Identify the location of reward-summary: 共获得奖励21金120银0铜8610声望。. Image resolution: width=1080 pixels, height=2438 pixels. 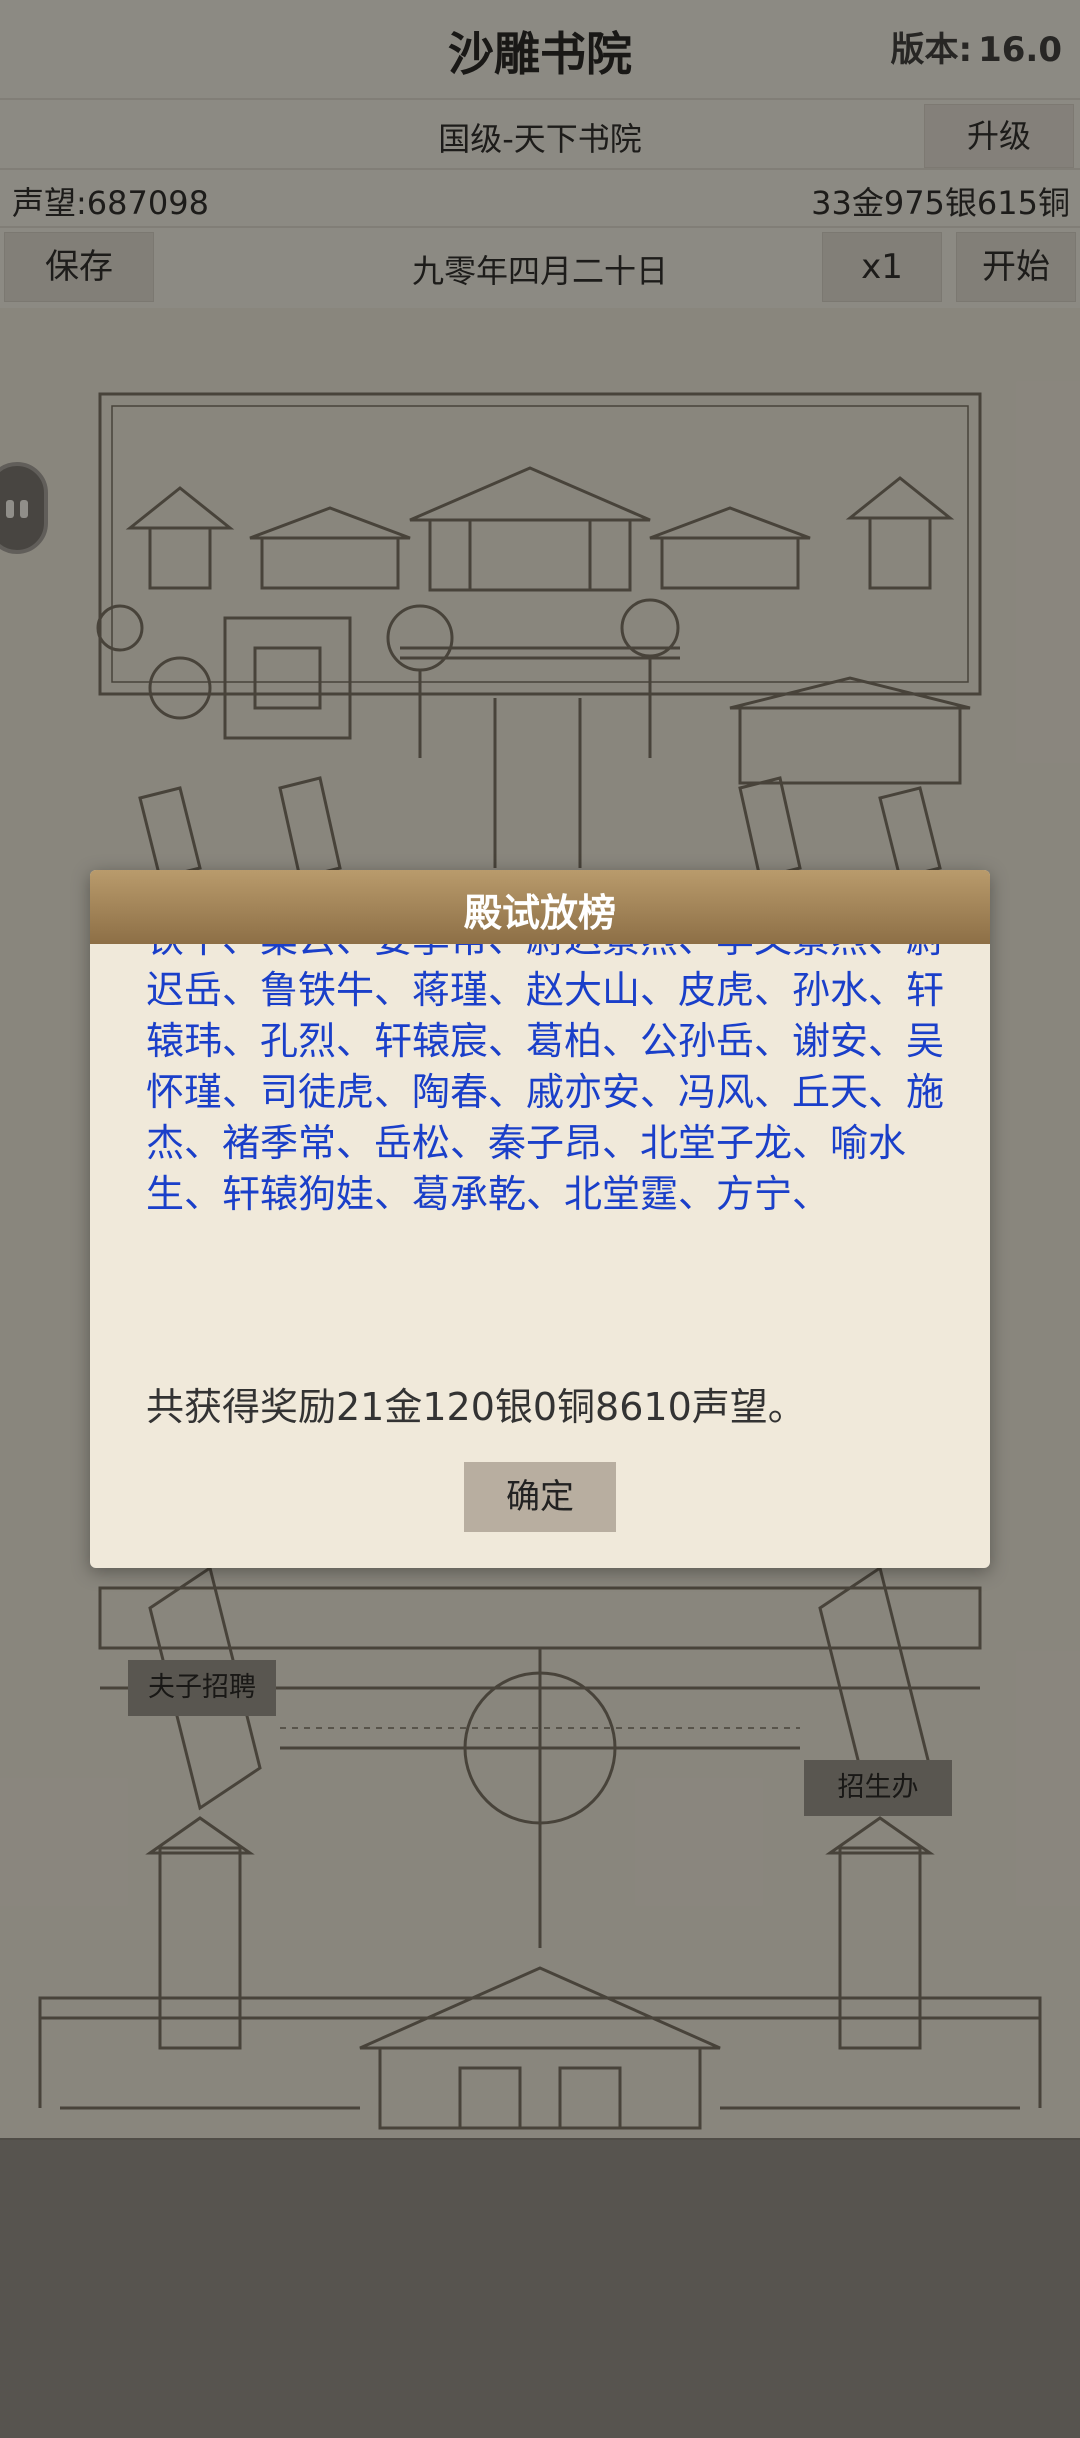
(476, 1407).